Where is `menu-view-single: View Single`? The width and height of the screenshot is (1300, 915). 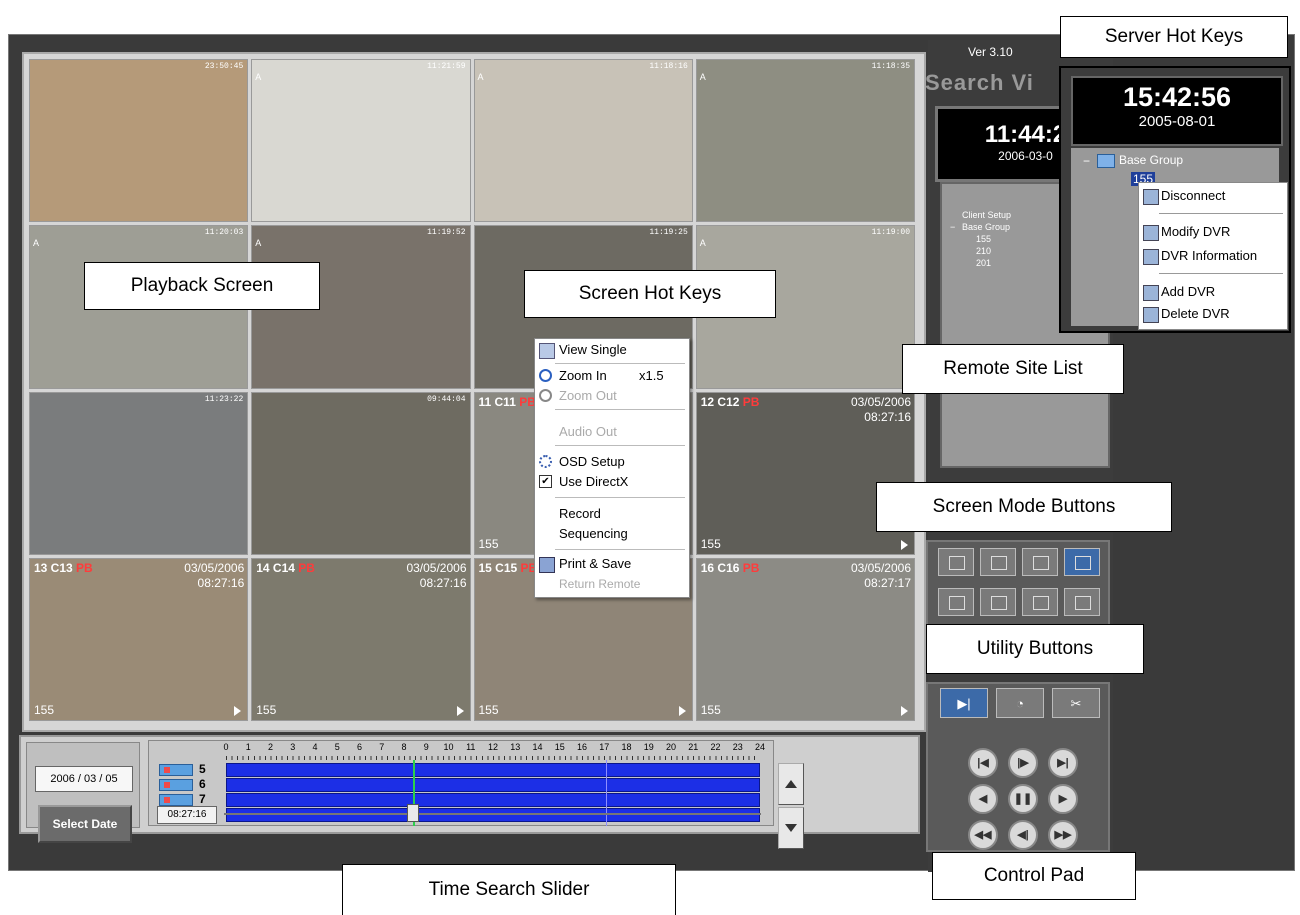 menu-view-single: View Single is located at coordinates (612, 350).